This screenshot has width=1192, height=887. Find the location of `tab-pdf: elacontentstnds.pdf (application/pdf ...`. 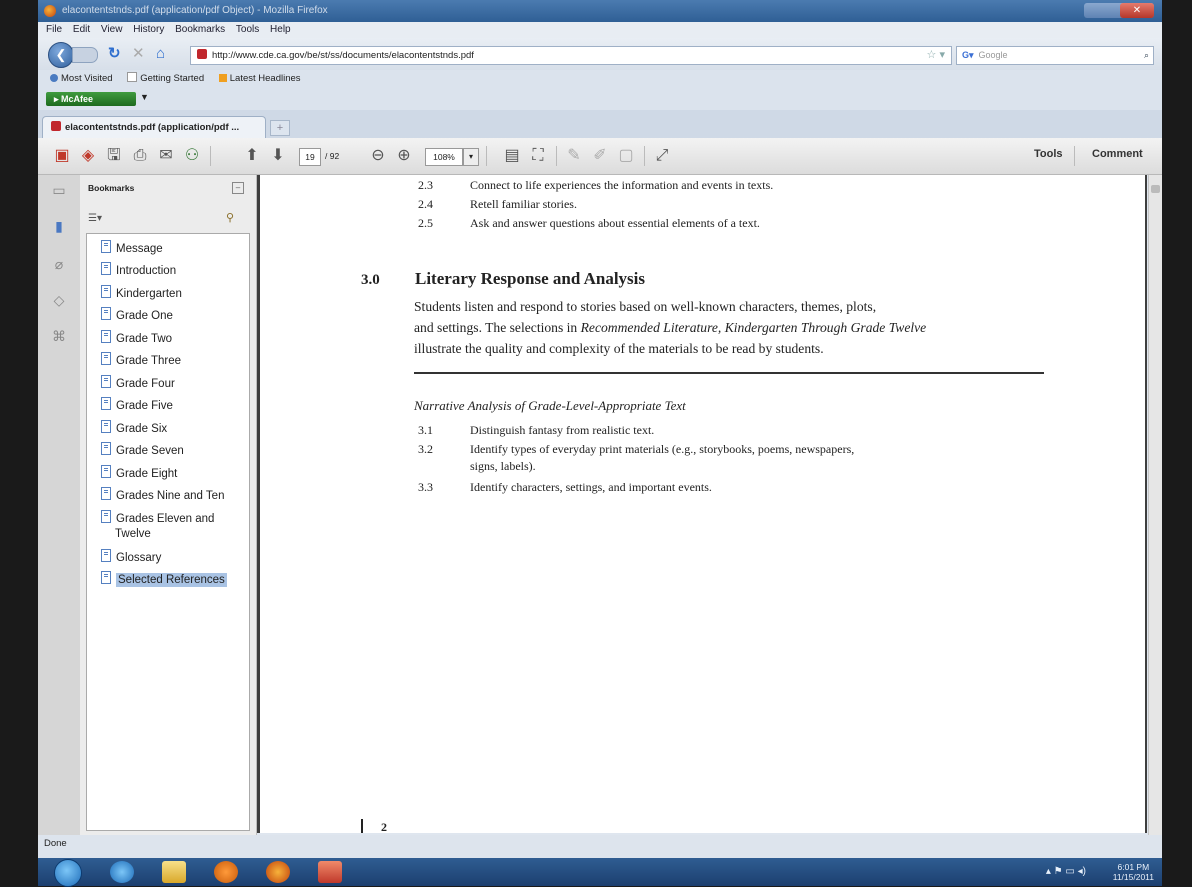

tab-pdf: elacontentstnds.pdf (application/pdf ... is located at coordinates (154, 127).